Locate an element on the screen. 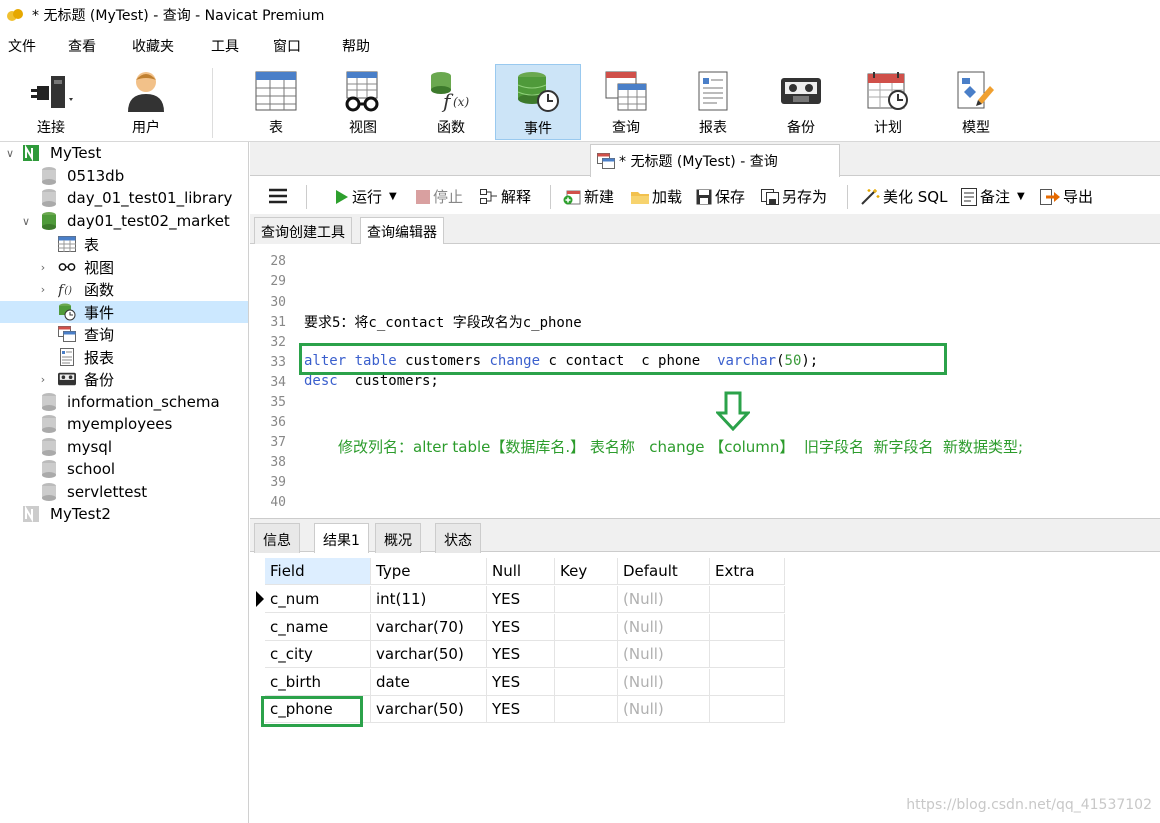  play-icon is located at coordinates (342, 196).